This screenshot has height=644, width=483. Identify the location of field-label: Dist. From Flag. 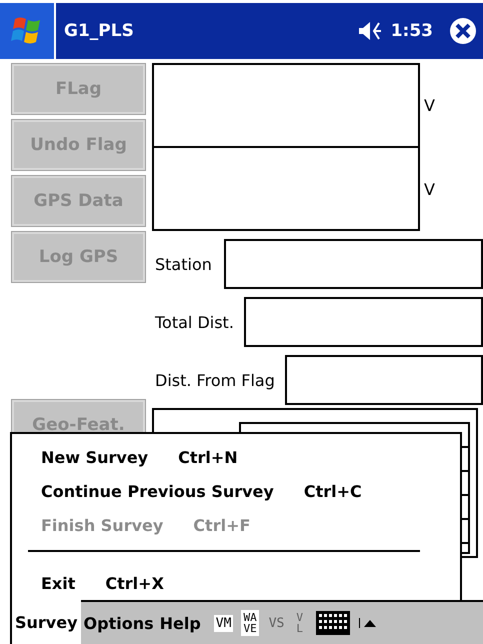
(215, 380).